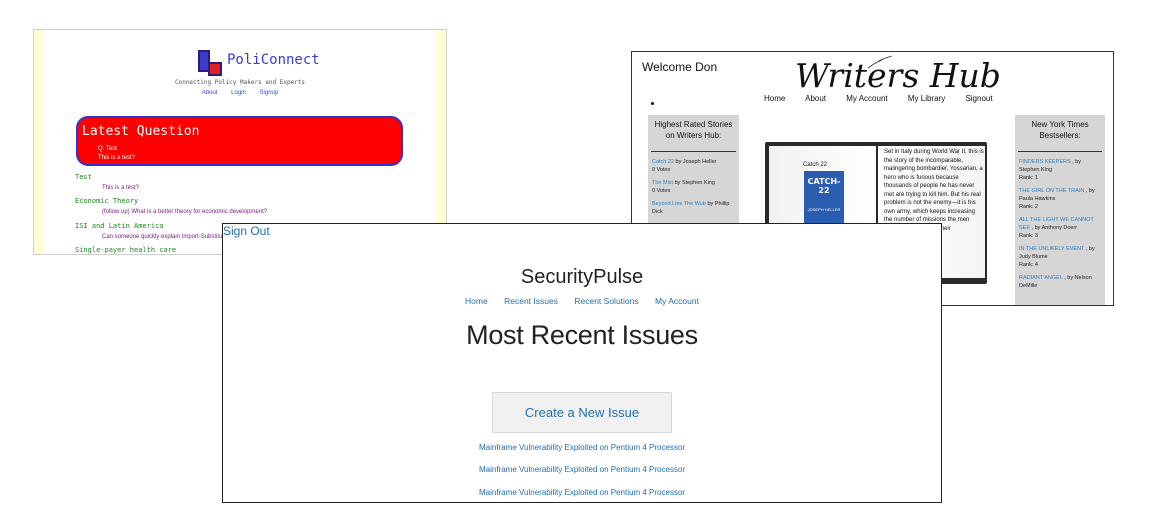  I want to click on bestseller-link: RADIANT ANGEL, so click(1041, 278).